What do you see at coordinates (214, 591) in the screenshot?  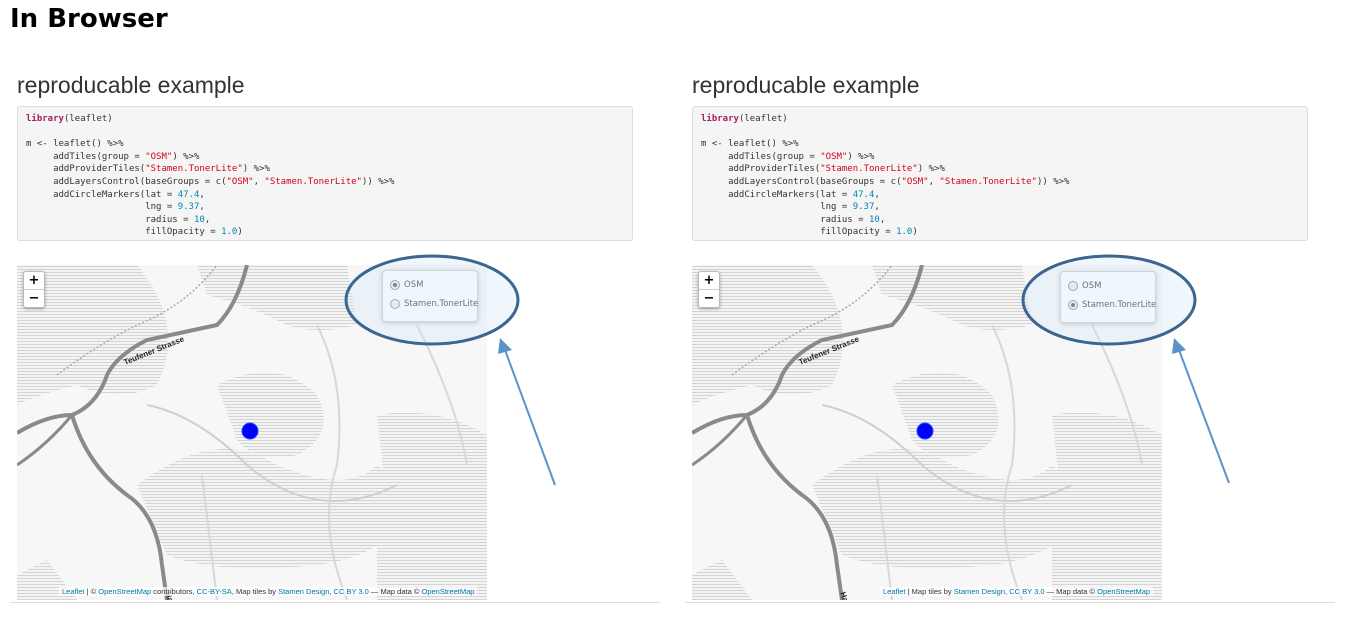 I see `license-link: CC-BY-SA` at bounding box center [214, 591].